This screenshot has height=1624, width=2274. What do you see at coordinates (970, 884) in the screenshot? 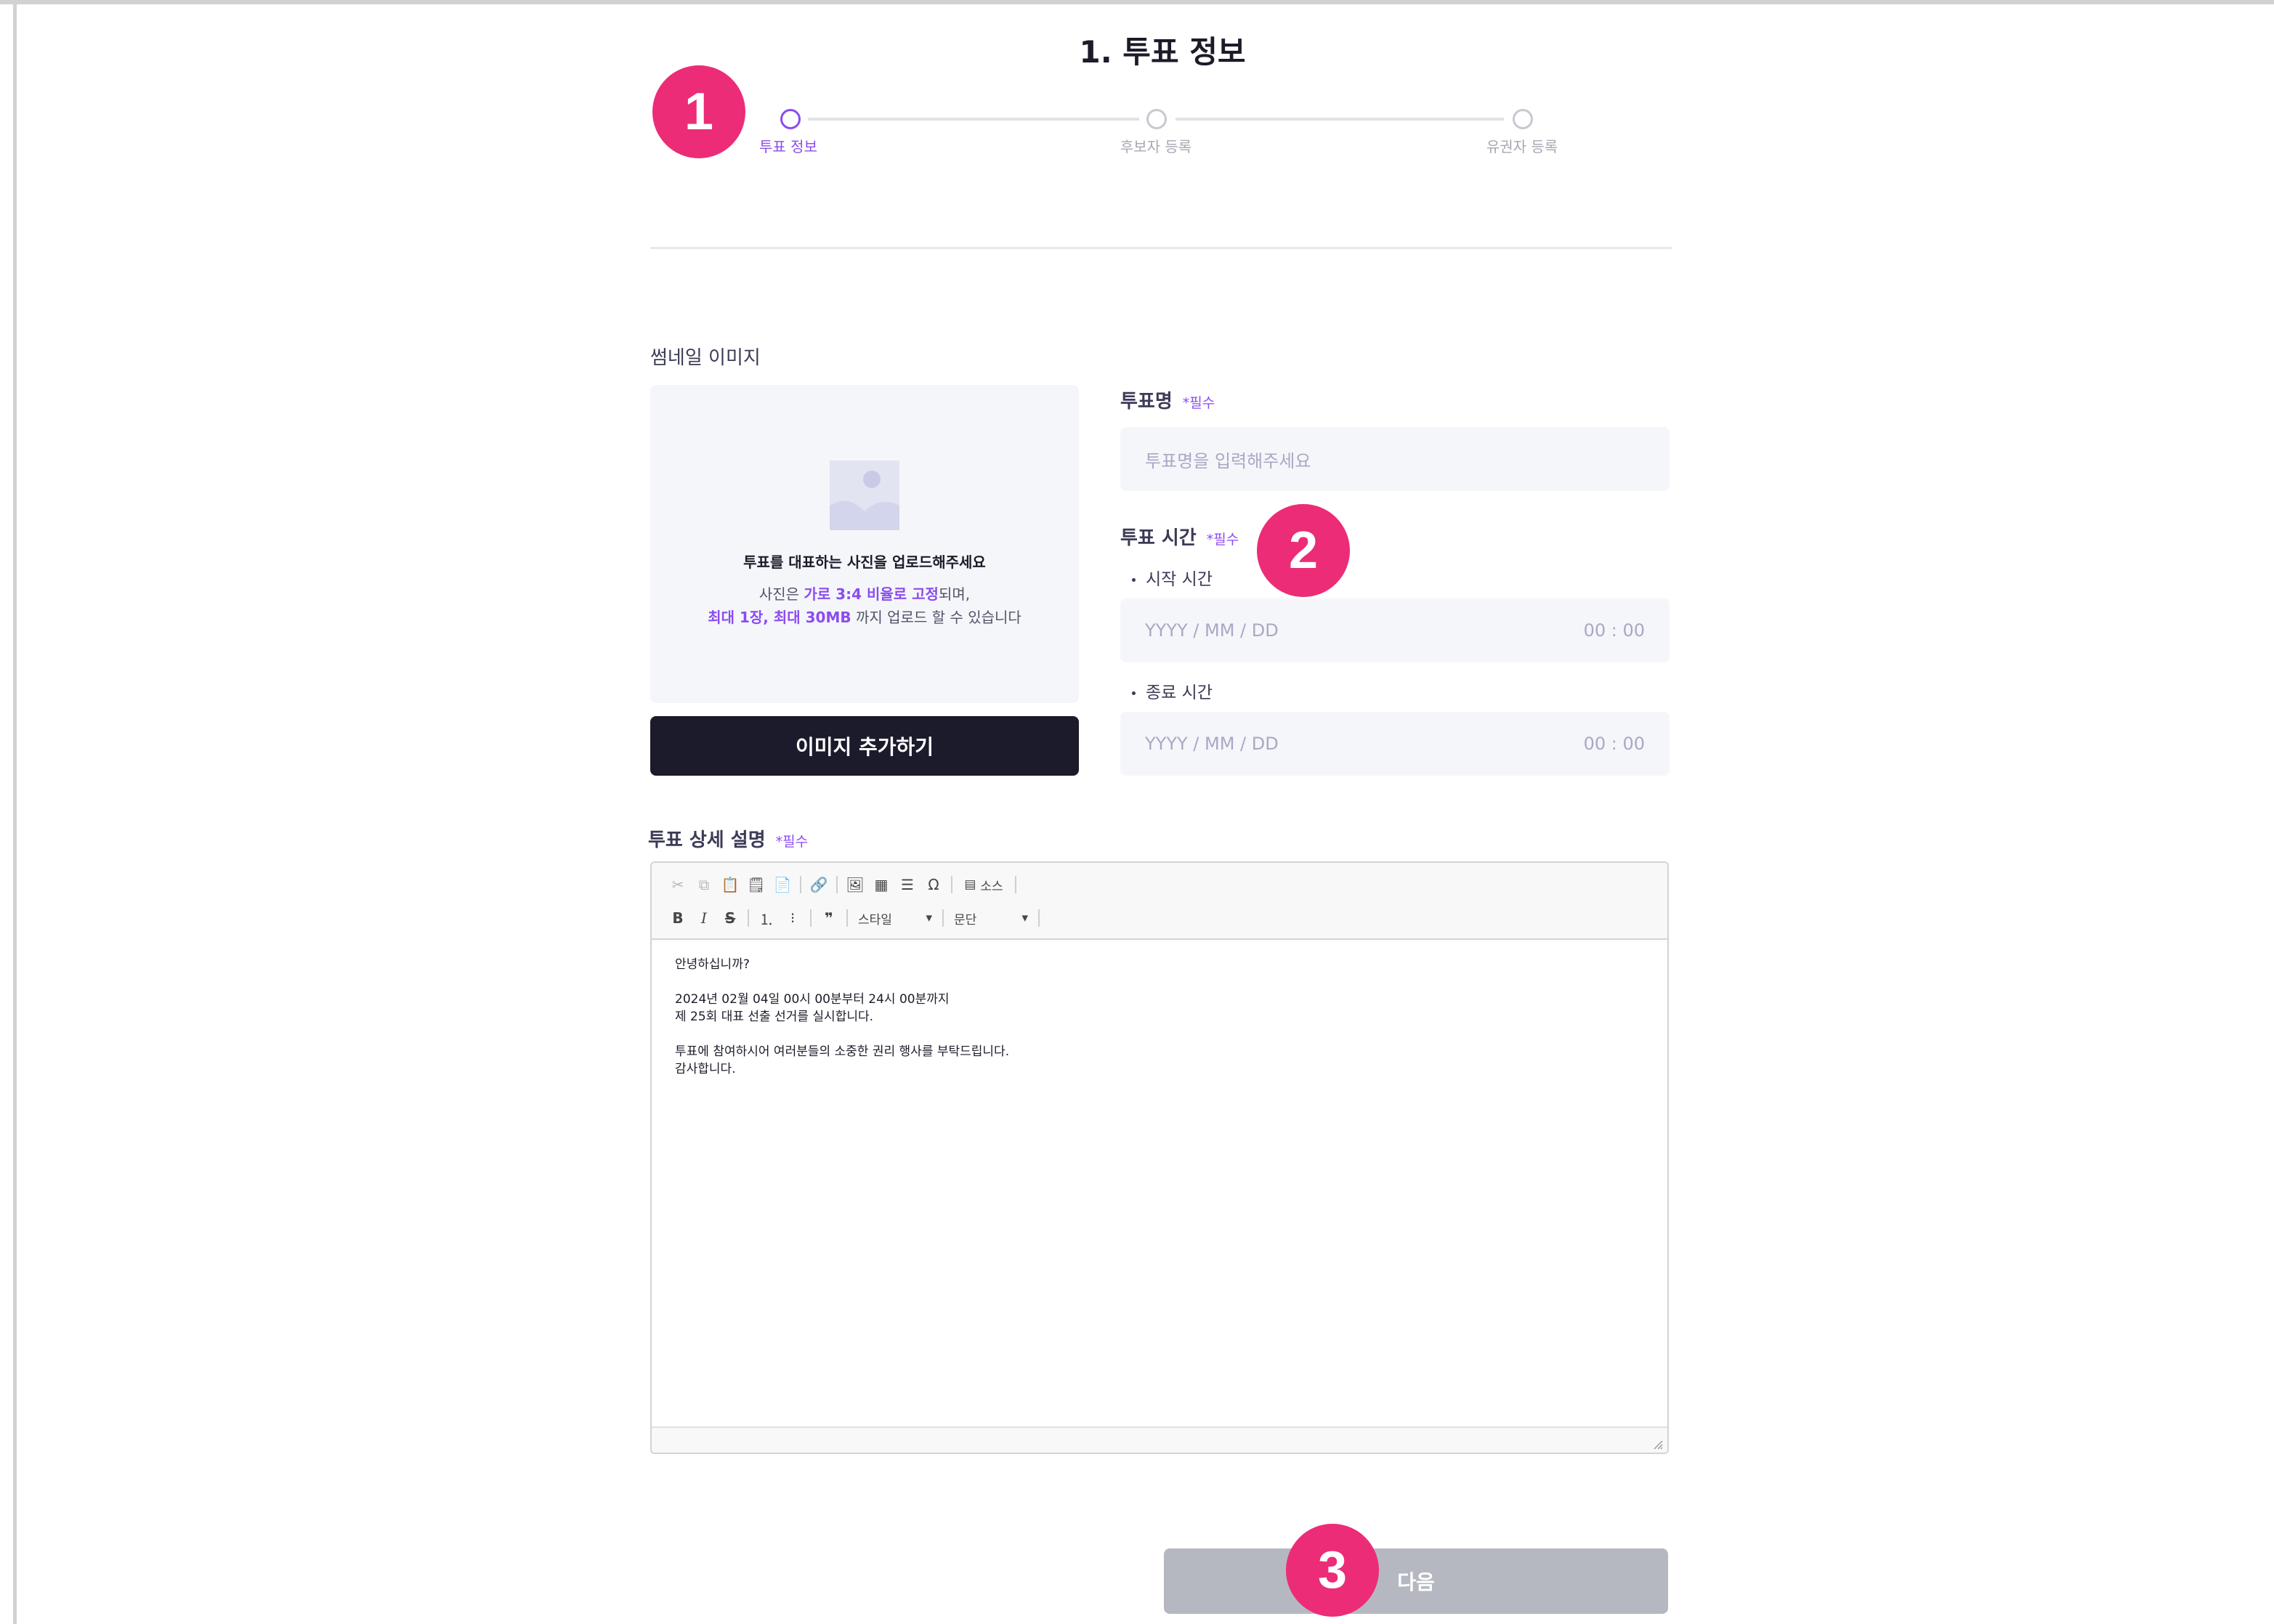
I see `source-icon: ▤` at bounding box center [970, 884].